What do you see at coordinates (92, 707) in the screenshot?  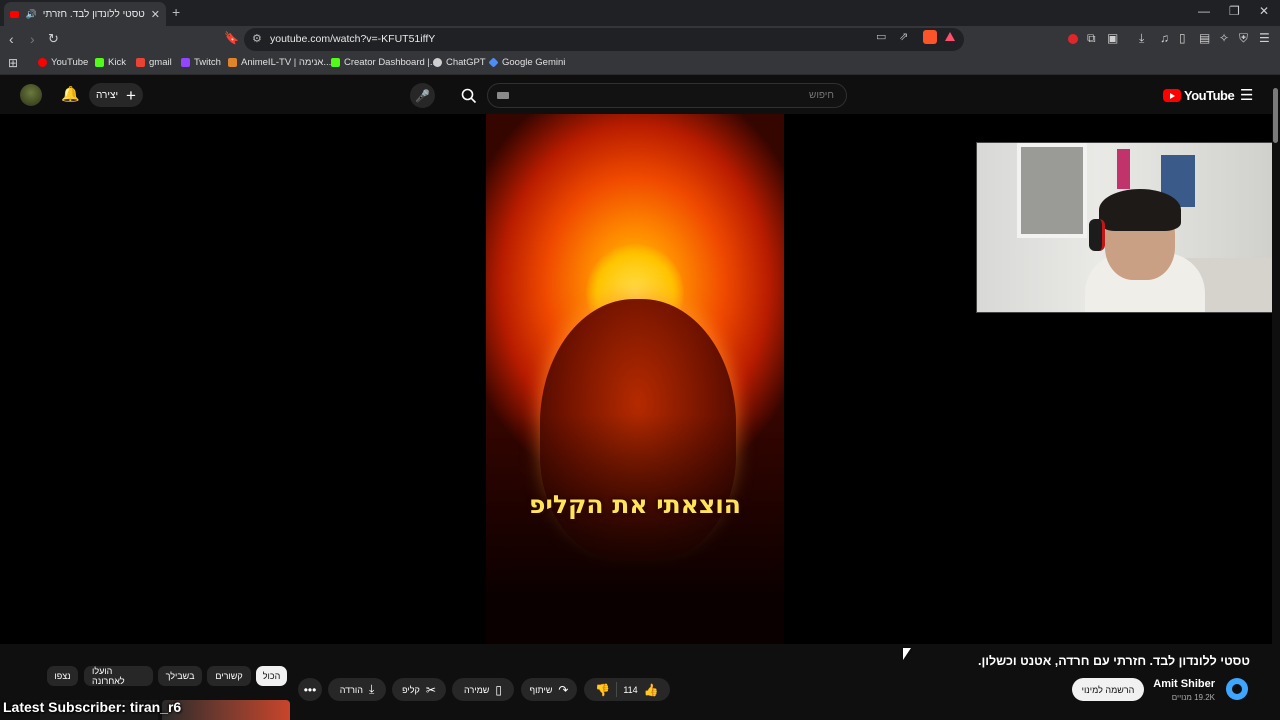 I see `stream-latest-subscriber-overlay: Latest Subscriber: tiran_r6` at bounding box center [92, 707].